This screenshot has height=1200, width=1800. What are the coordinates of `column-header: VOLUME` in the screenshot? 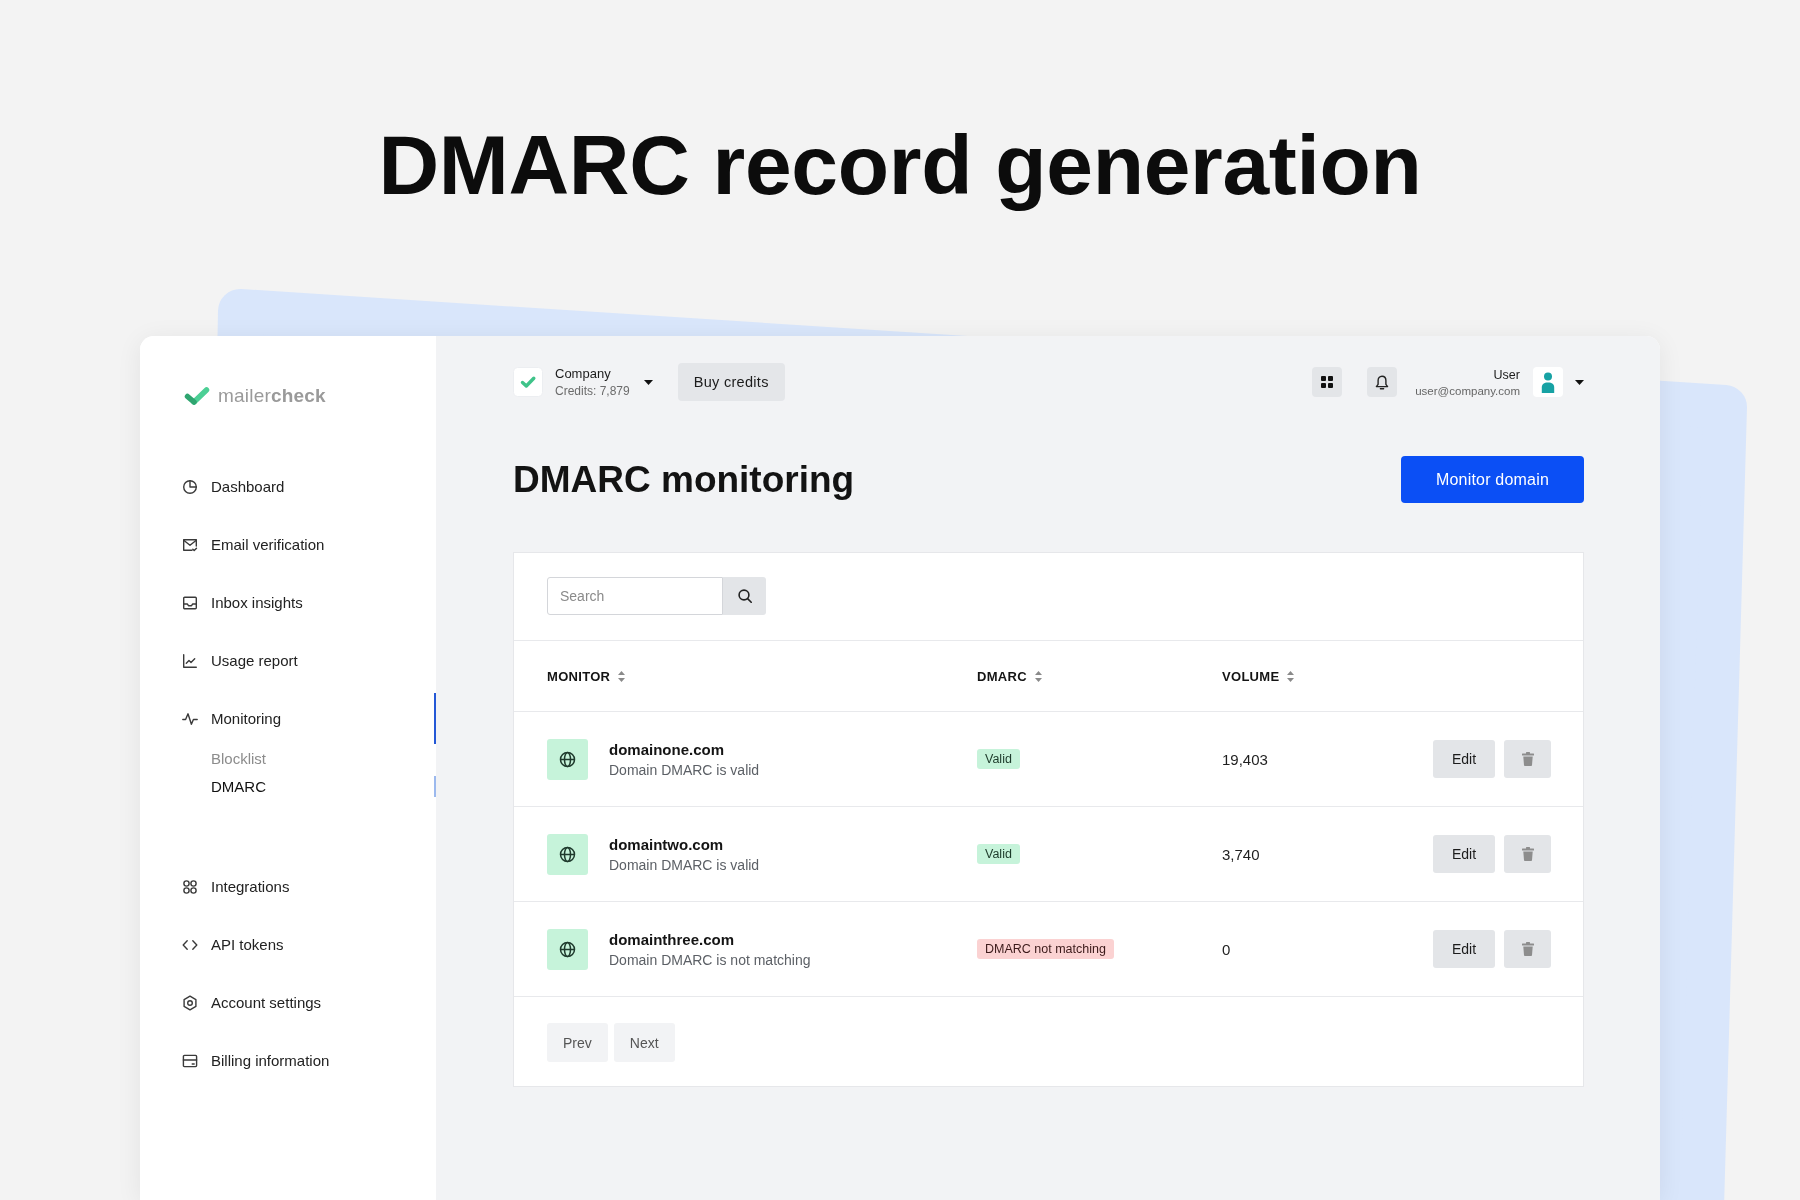 It's located at (1258, 676).